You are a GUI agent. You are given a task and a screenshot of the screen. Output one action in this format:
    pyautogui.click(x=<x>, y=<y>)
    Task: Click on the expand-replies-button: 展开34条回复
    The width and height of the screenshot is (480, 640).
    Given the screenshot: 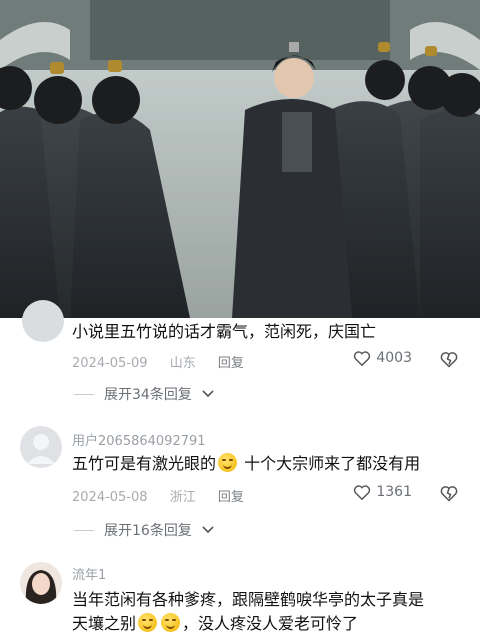 What is the action you would take?
    pyautogui.click(x=144, y=394)
    